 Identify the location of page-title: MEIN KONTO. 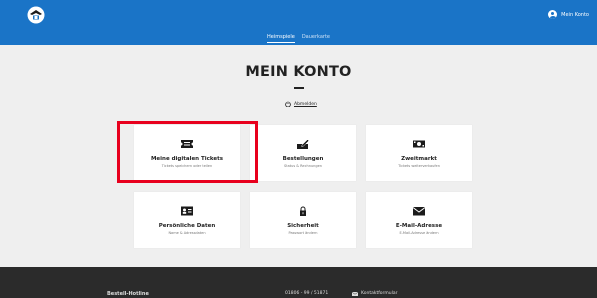
(298, 72).